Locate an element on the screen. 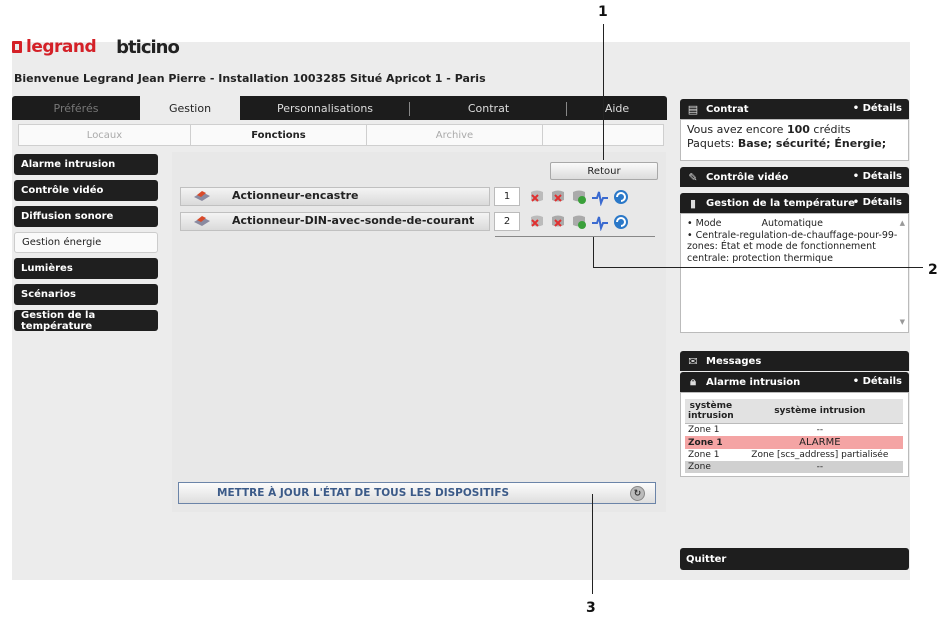  video-details-link: • Détails is located at coordinates (877, 176).